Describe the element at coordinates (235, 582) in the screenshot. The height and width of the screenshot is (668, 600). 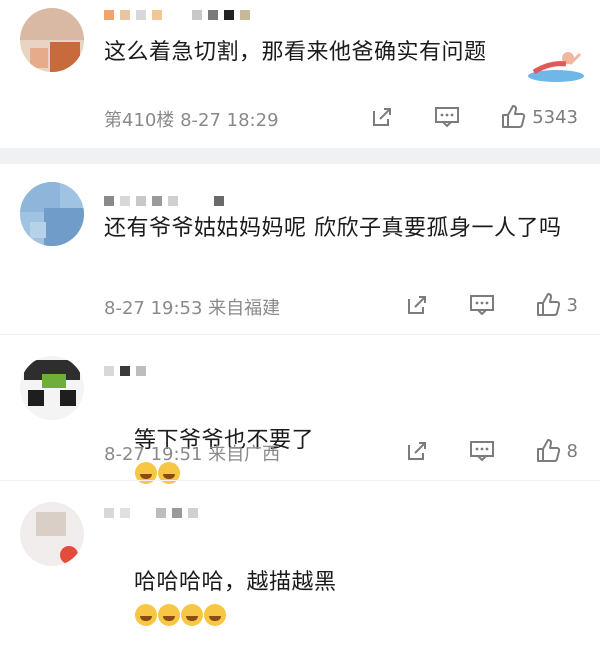
I see `comment-text-body: 哈哈哈哈，越描越黑` at that location.